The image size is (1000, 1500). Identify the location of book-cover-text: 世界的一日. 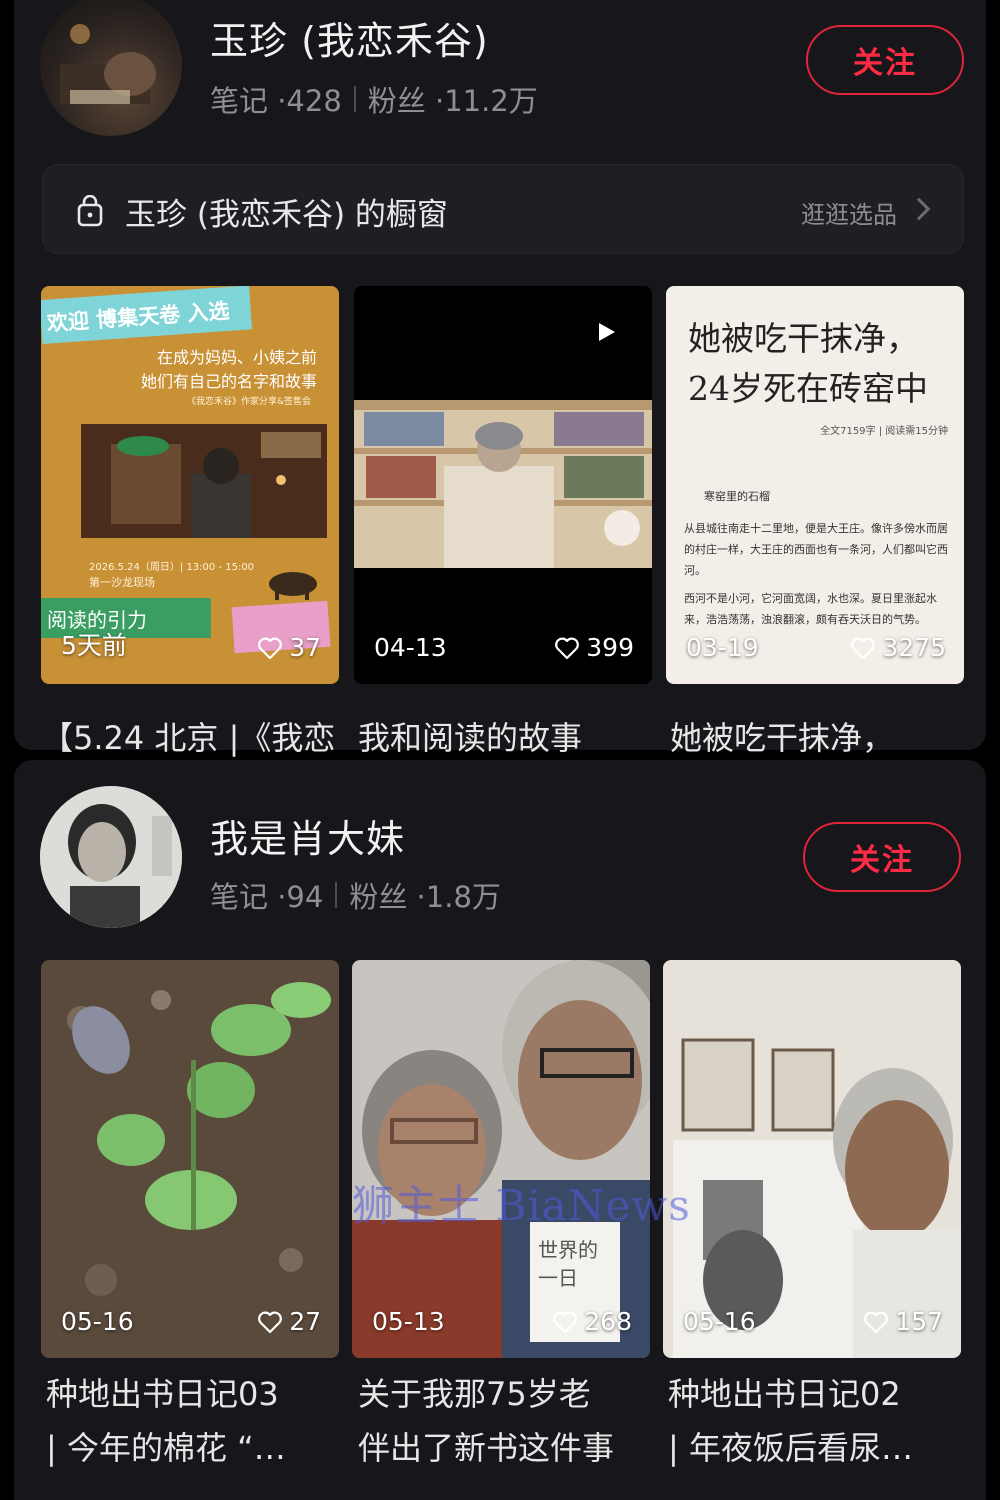
(568, 1264).